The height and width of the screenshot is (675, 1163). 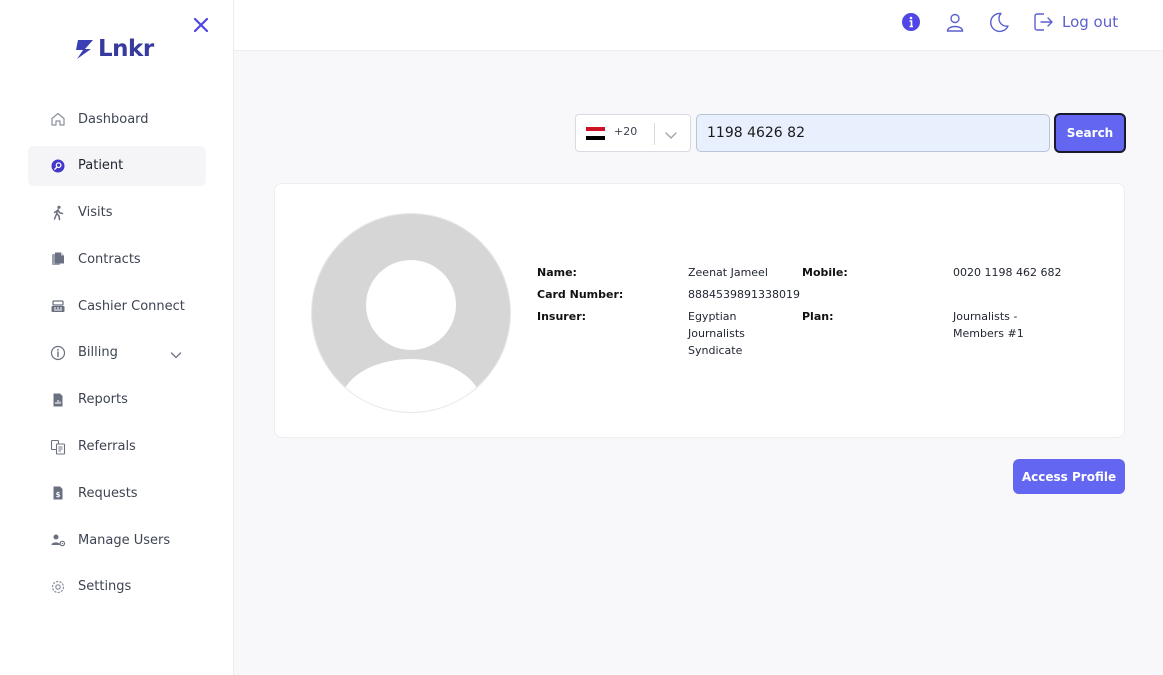 What do you see at coordinates (58, 540) in the screenshot?
I see `manage-users-icon` at bounding box center [58, 540].